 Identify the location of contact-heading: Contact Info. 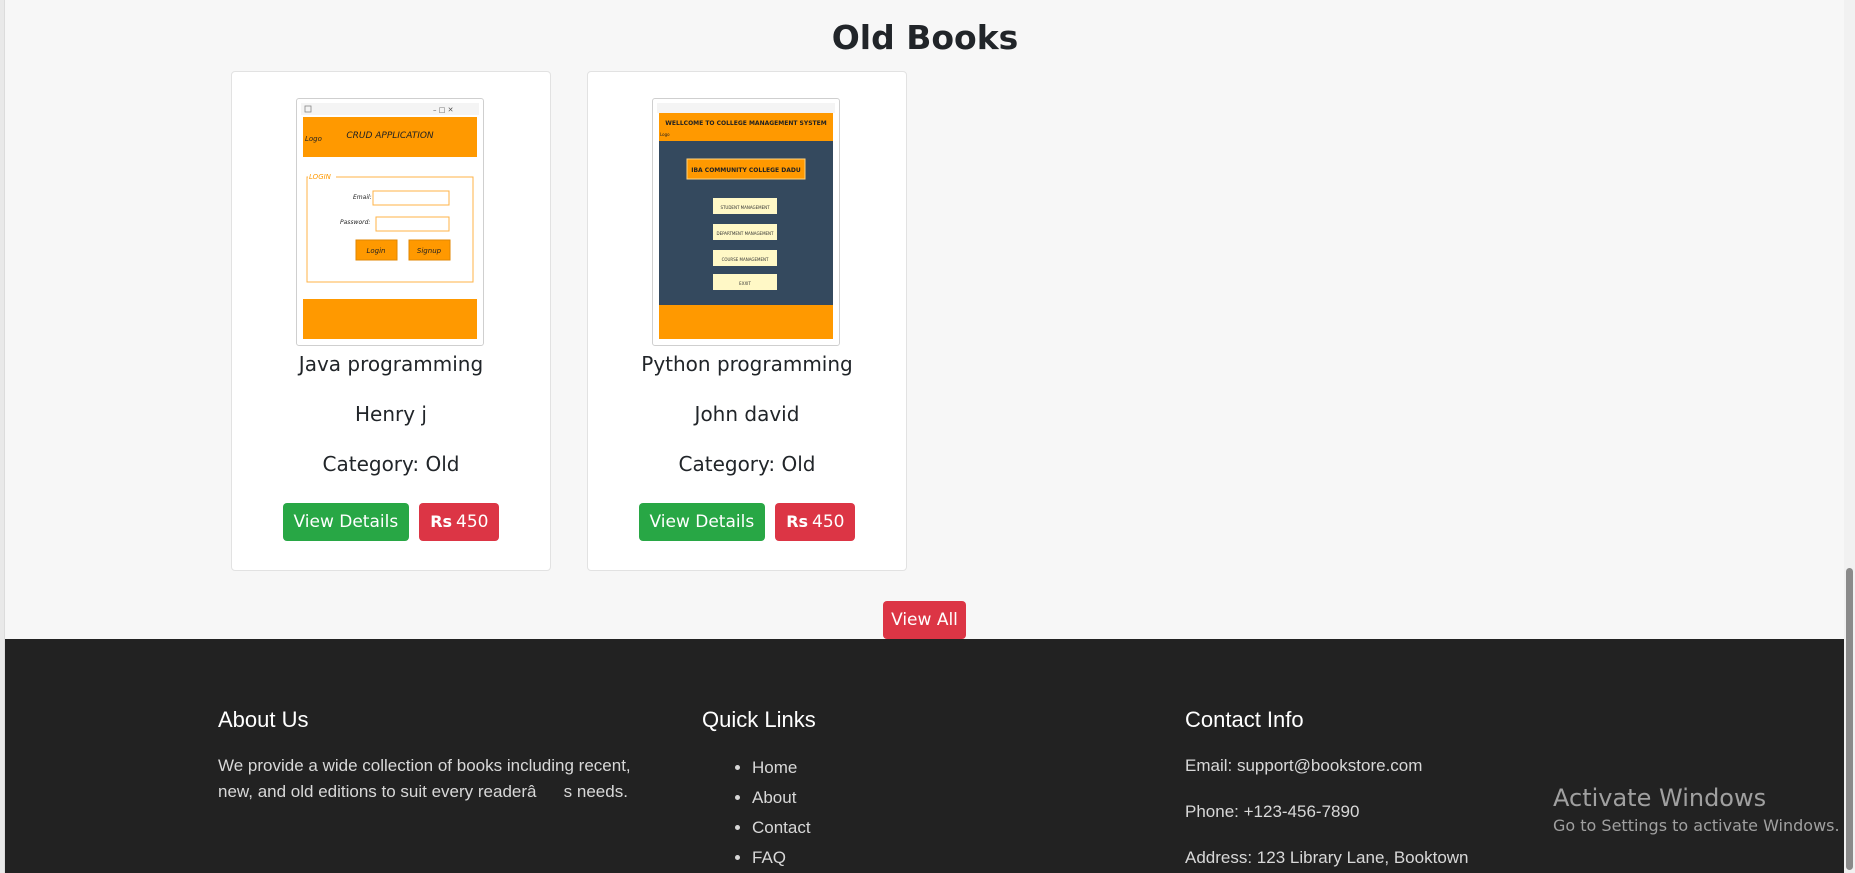
(1244, 719).